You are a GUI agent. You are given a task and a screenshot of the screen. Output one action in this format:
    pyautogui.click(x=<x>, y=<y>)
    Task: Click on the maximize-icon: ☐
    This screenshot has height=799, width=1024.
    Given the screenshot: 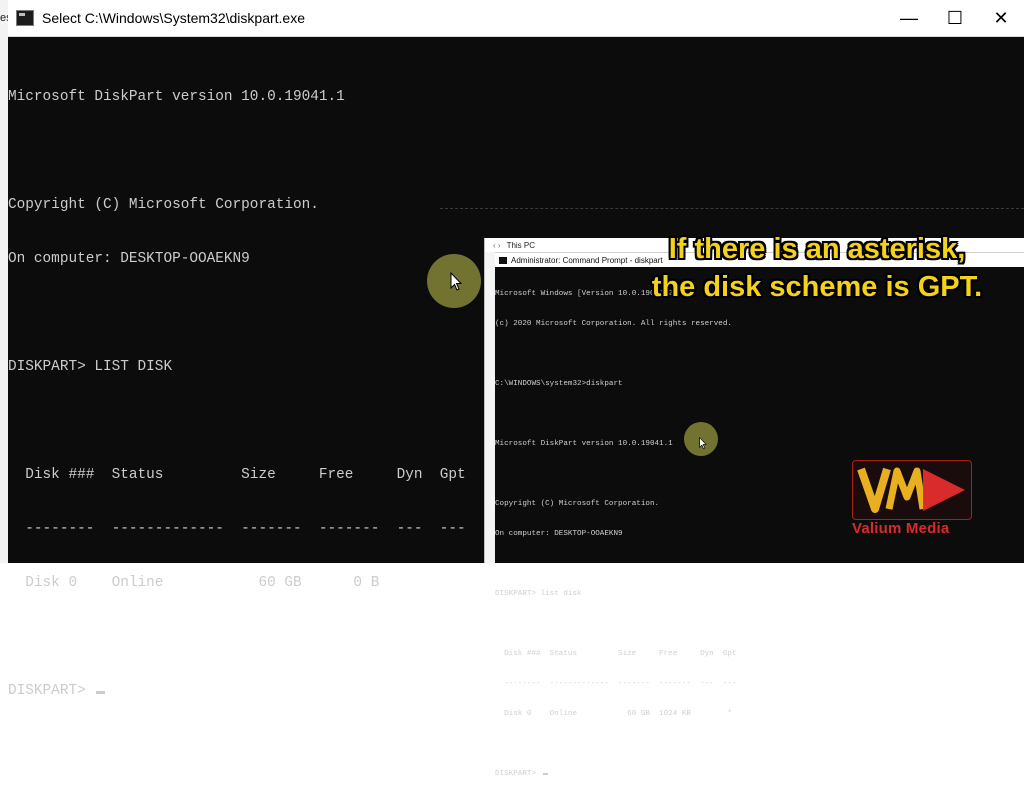 What is the action you would take?
    pyautogui.click(x=955, y=17)
    